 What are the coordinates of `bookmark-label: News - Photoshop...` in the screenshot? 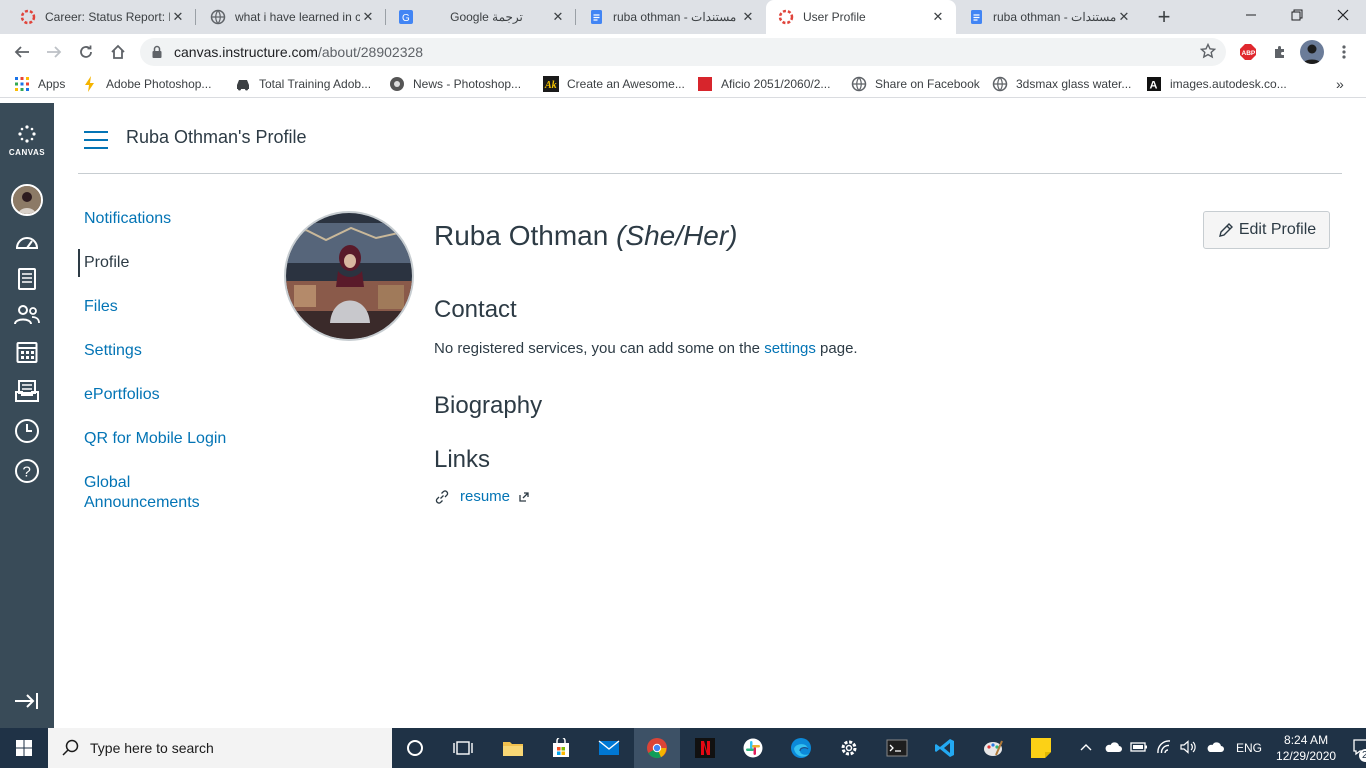 It's located at (467, 84).